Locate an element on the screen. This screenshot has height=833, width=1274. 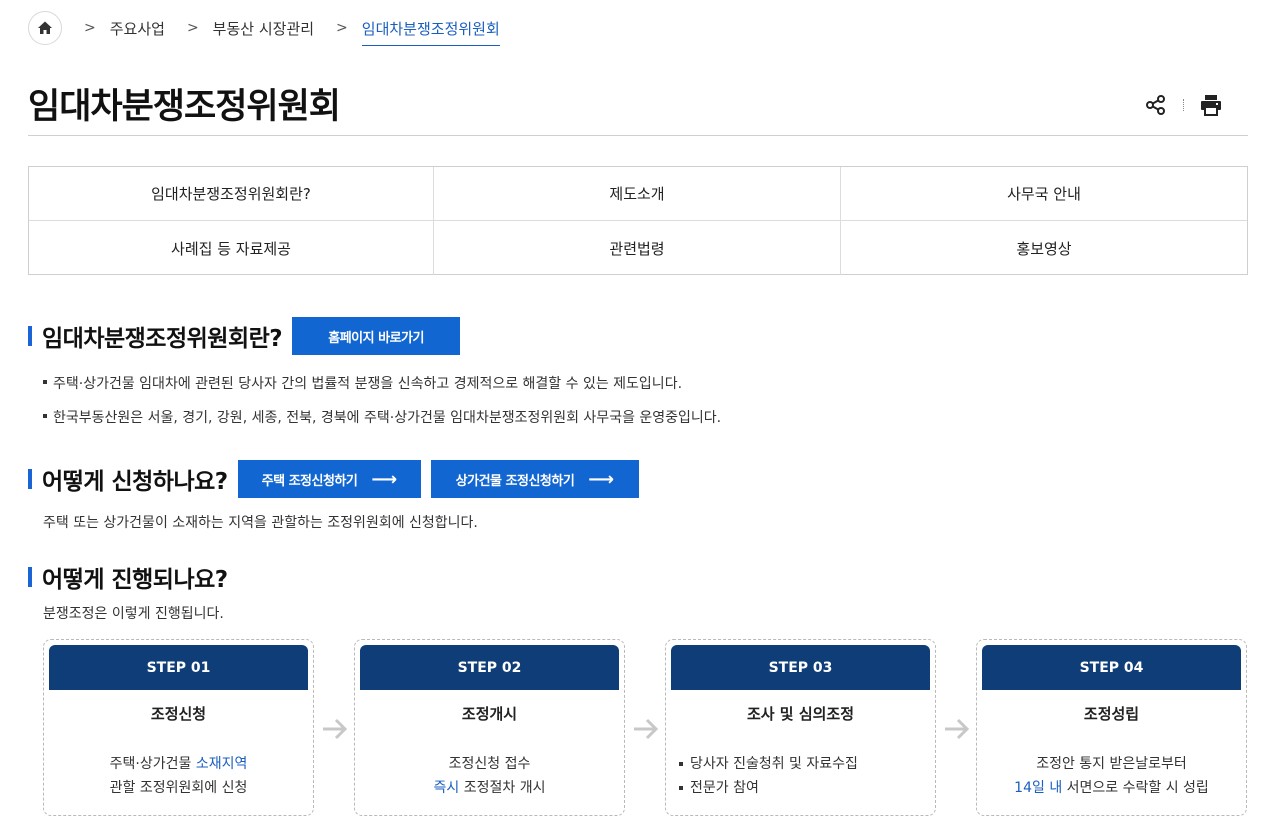
tab-secretariat-info: 사무국 안내 is located at coordinates (1044, 194).